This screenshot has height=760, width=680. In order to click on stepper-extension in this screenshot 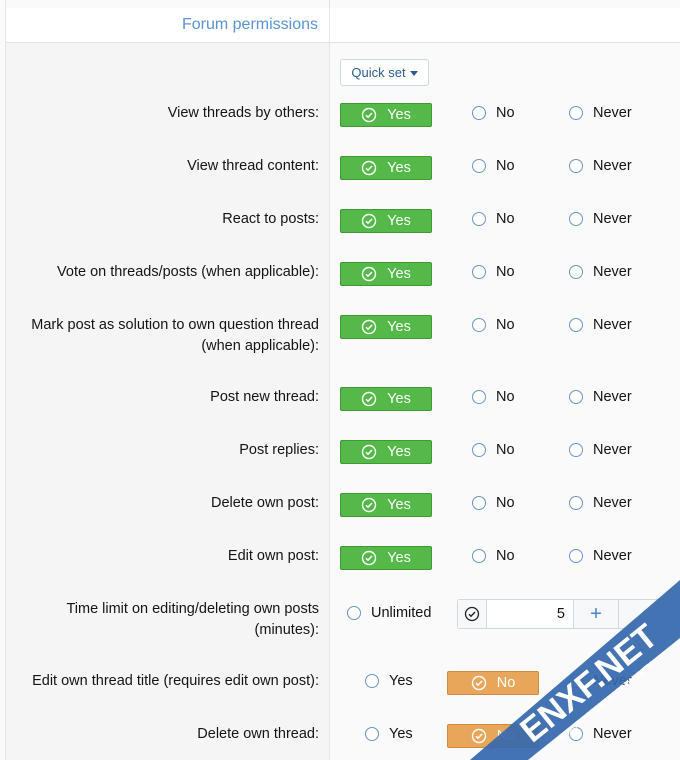, I will do `click(649, 614)`.